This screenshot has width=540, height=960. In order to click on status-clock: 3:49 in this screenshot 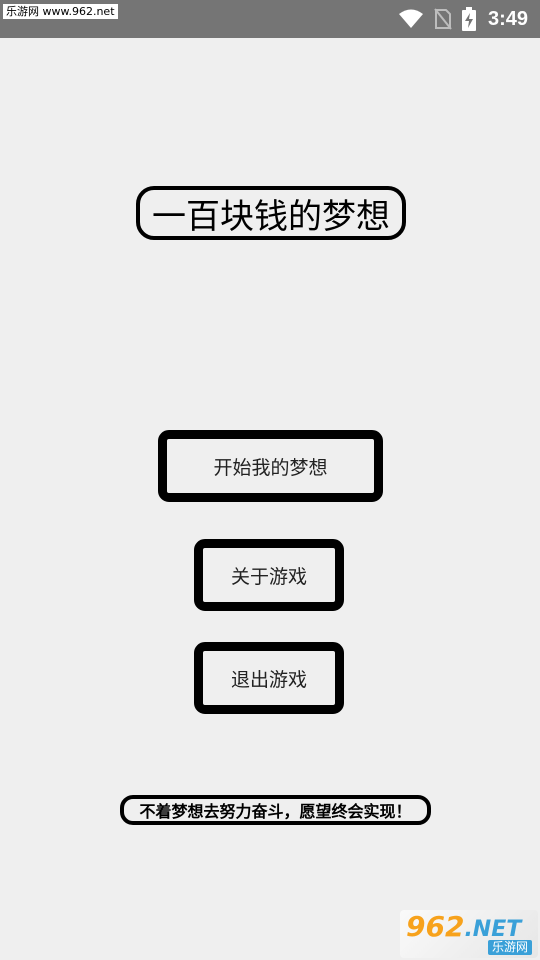, I will do `click(507, 18)`.